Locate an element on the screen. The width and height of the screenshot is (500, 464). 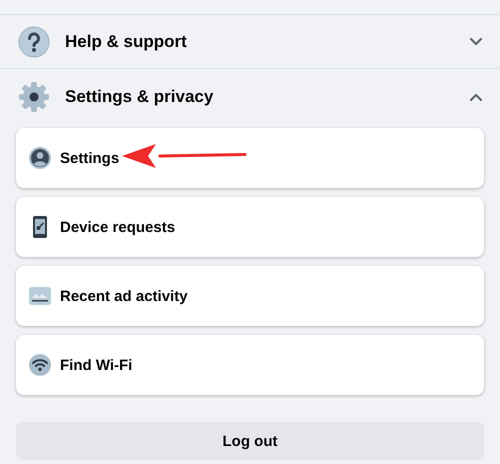
ad-icon is located at coordinates (40, 296).